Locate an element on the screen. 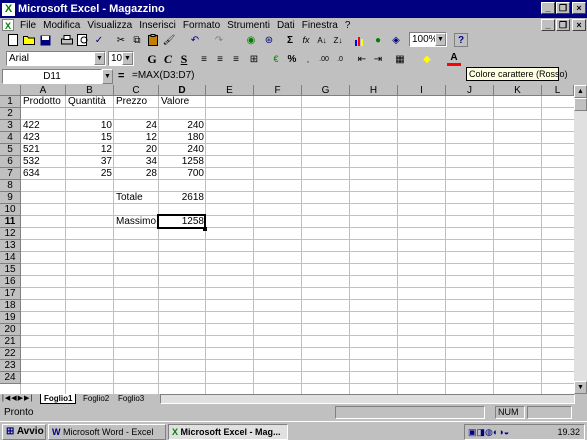  minimize-button: _ is located at coordinates (548, 8).